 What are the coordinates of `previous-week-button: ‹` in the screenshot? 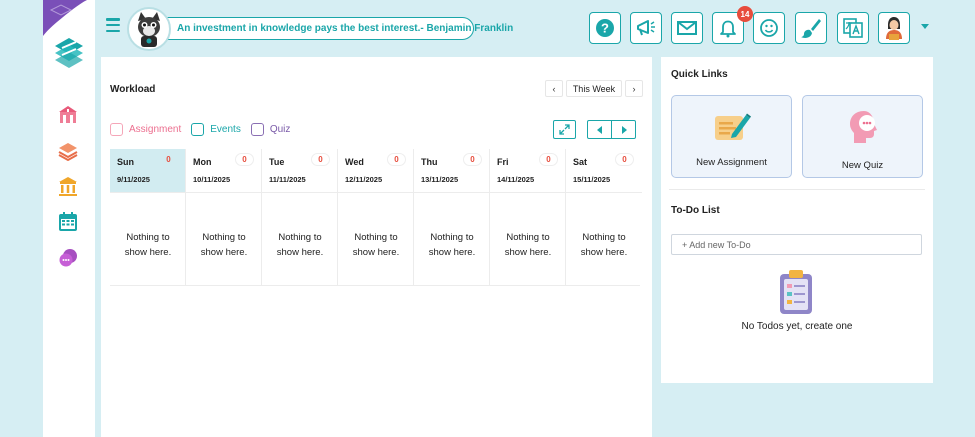 It's located at (554, 88).